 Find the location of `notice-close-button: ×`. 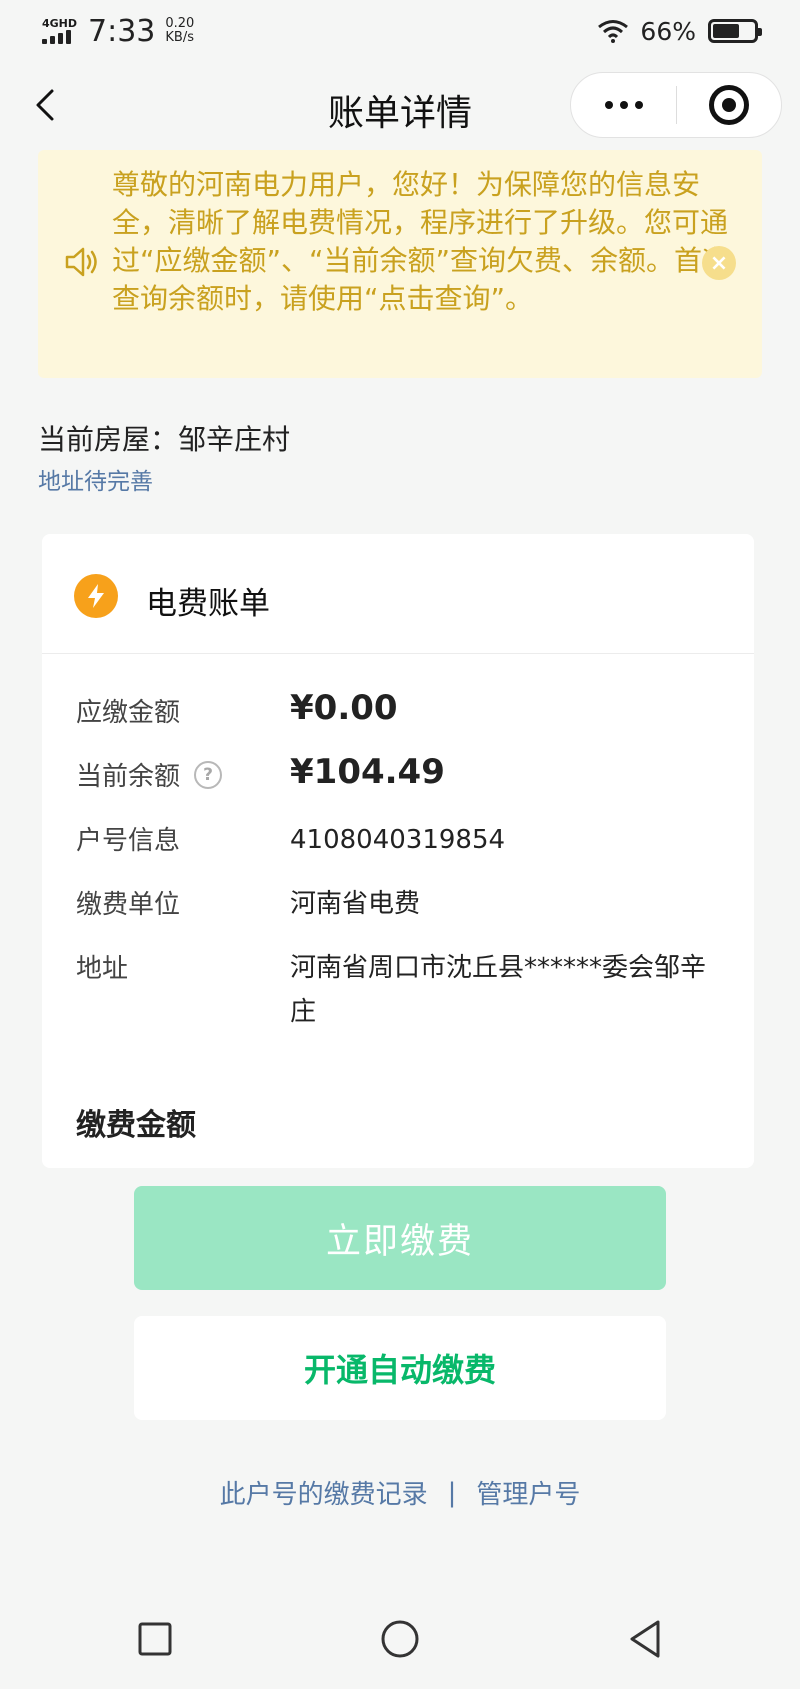

notice-close-button: × is located at coordinates (719, 263).